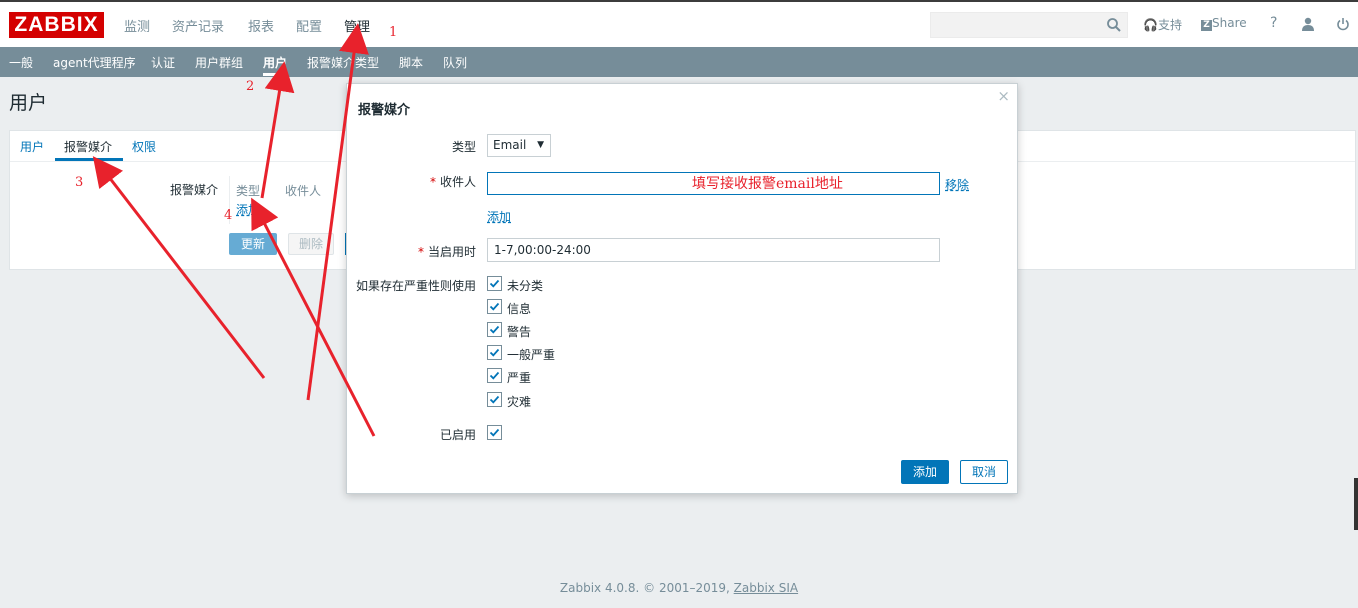 The height and width of the screenshot is (608, 1358). Describe the element at coordinates (984, 472) in the screenshot. I see `cancel-button: 取消` at that location.